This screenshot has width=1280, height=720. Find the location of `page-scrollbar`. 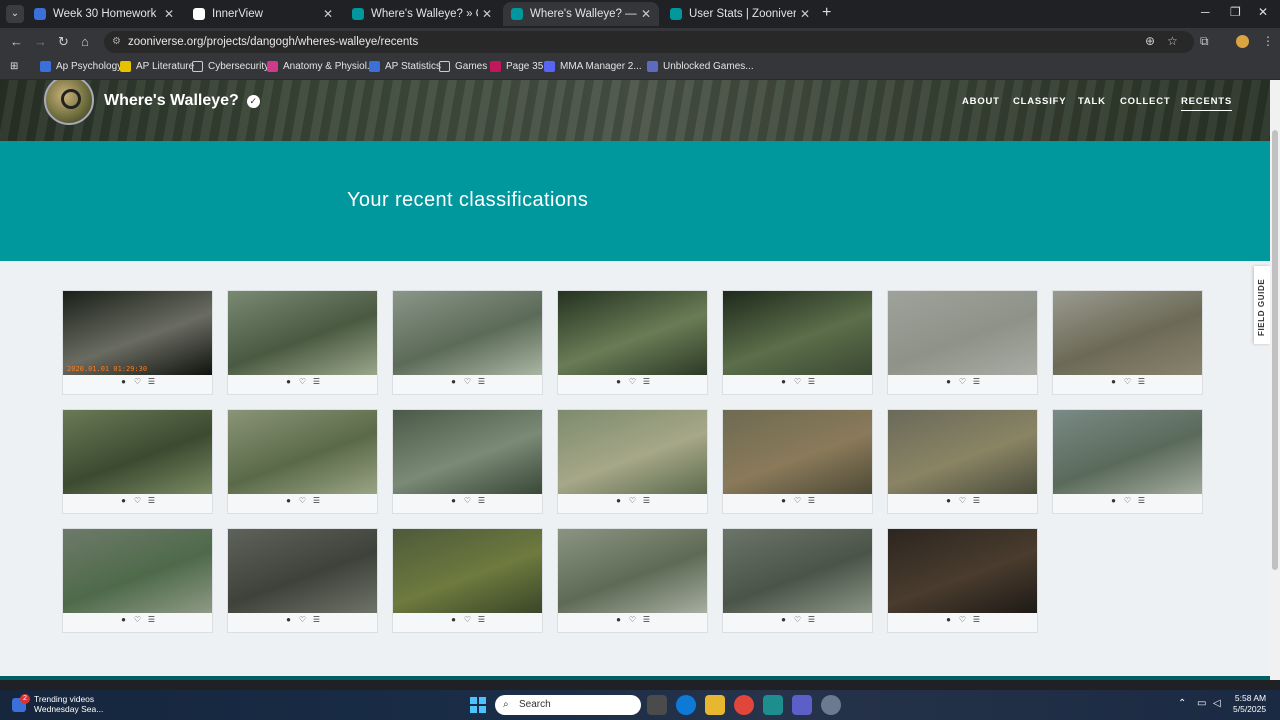

page-scrollbar is located at coordinates (1275, 380).